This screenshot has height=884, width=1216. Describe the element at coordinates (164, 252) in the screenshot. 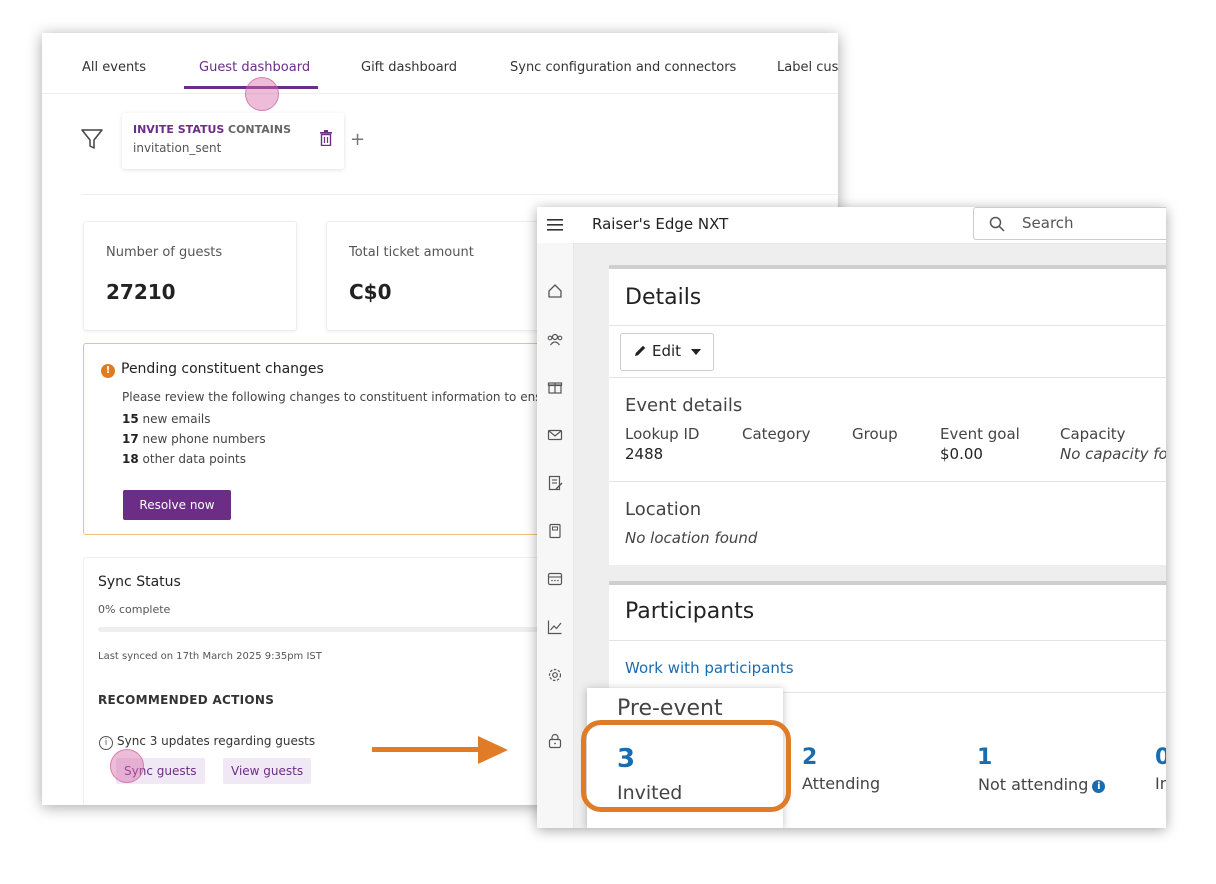

I see `stat-label: Number of guests` at that location.